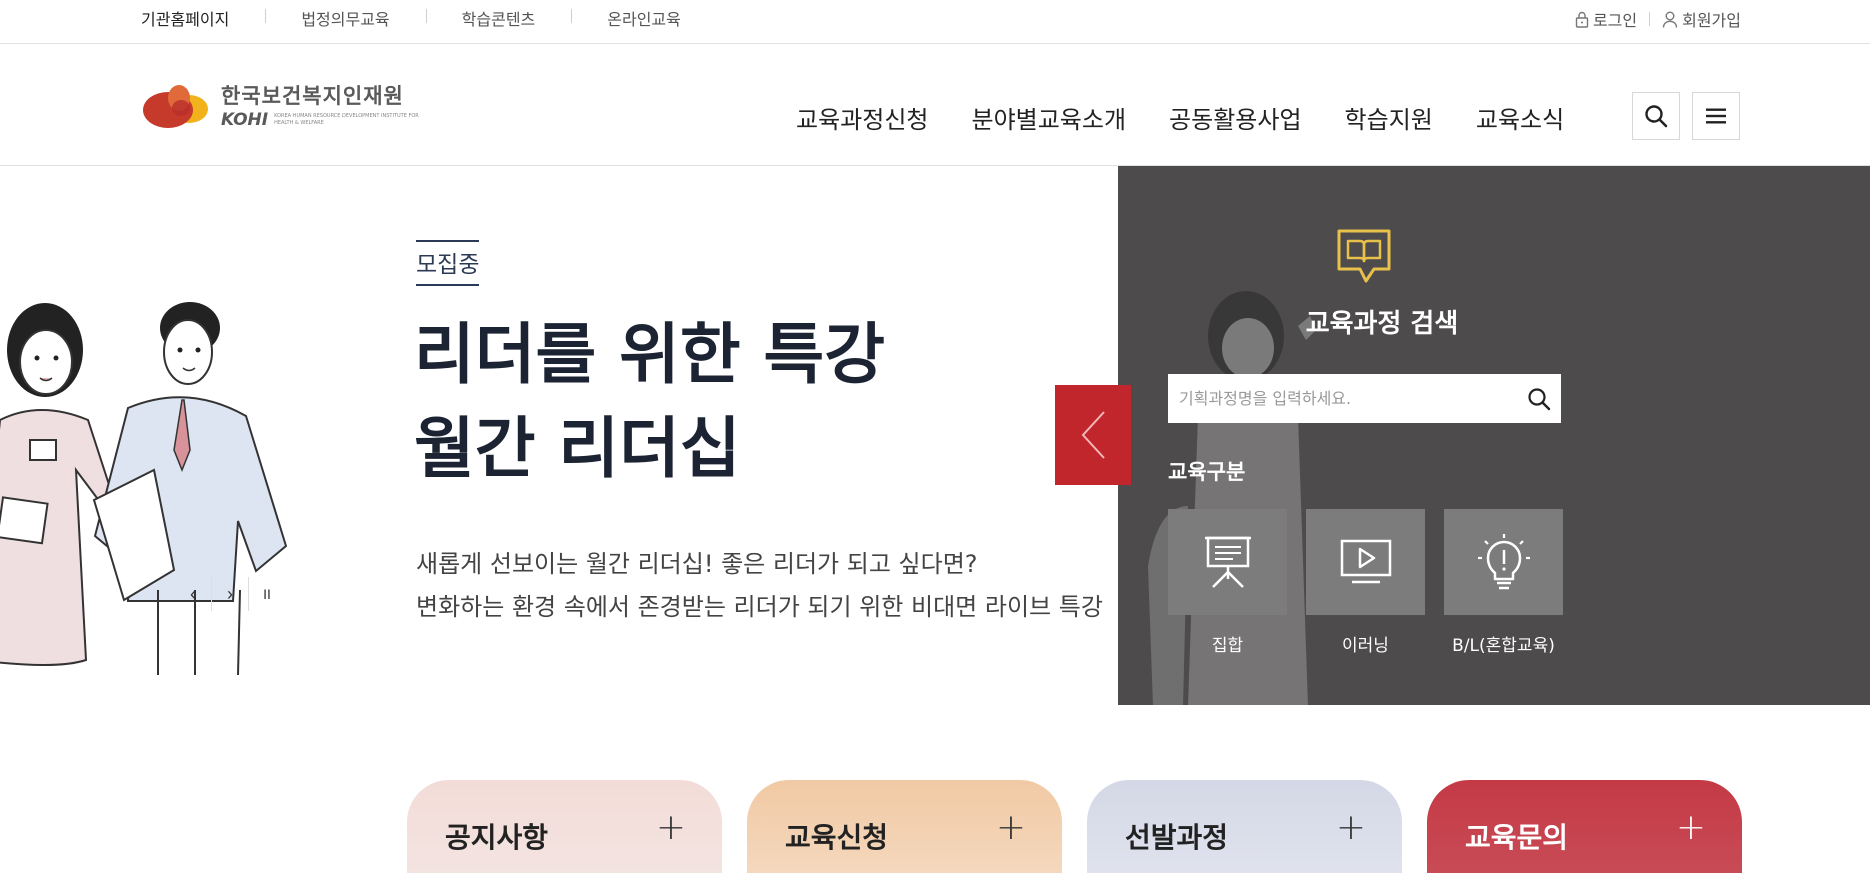 The width and height of the screenshot is (1870, 873). What do you see at coordinates (1074, 826) in the screenshot?
I see `quick-links: 공지사항 + 교육신청 + 선발과정 + 교육문의 +` at bounding box center [1074, 826].